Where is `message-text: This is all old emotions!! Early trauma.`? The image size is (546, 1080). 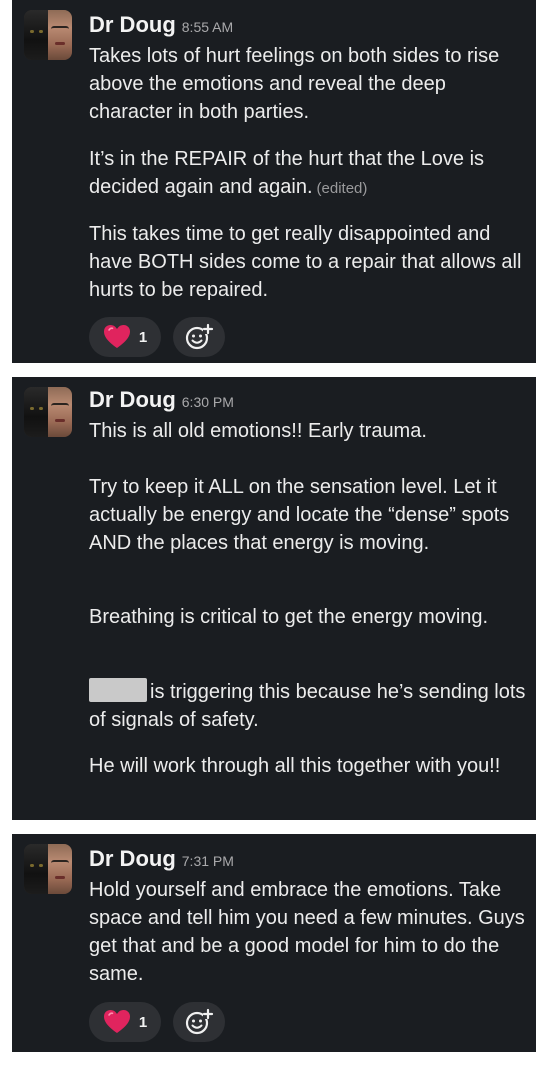
message-text: This is all old emotions!! Early trauma. is located at coordinates (258, 431).